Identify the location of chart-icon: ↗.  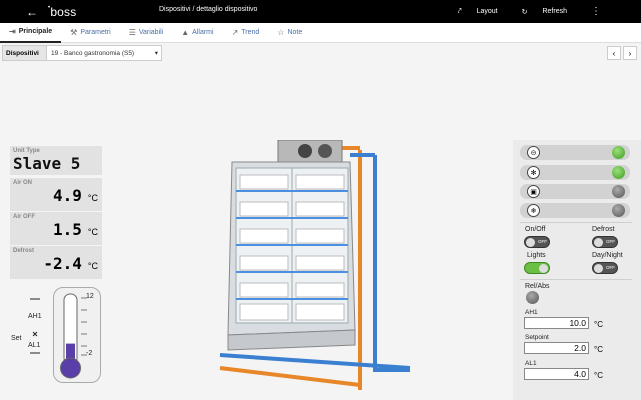
(235, 32).